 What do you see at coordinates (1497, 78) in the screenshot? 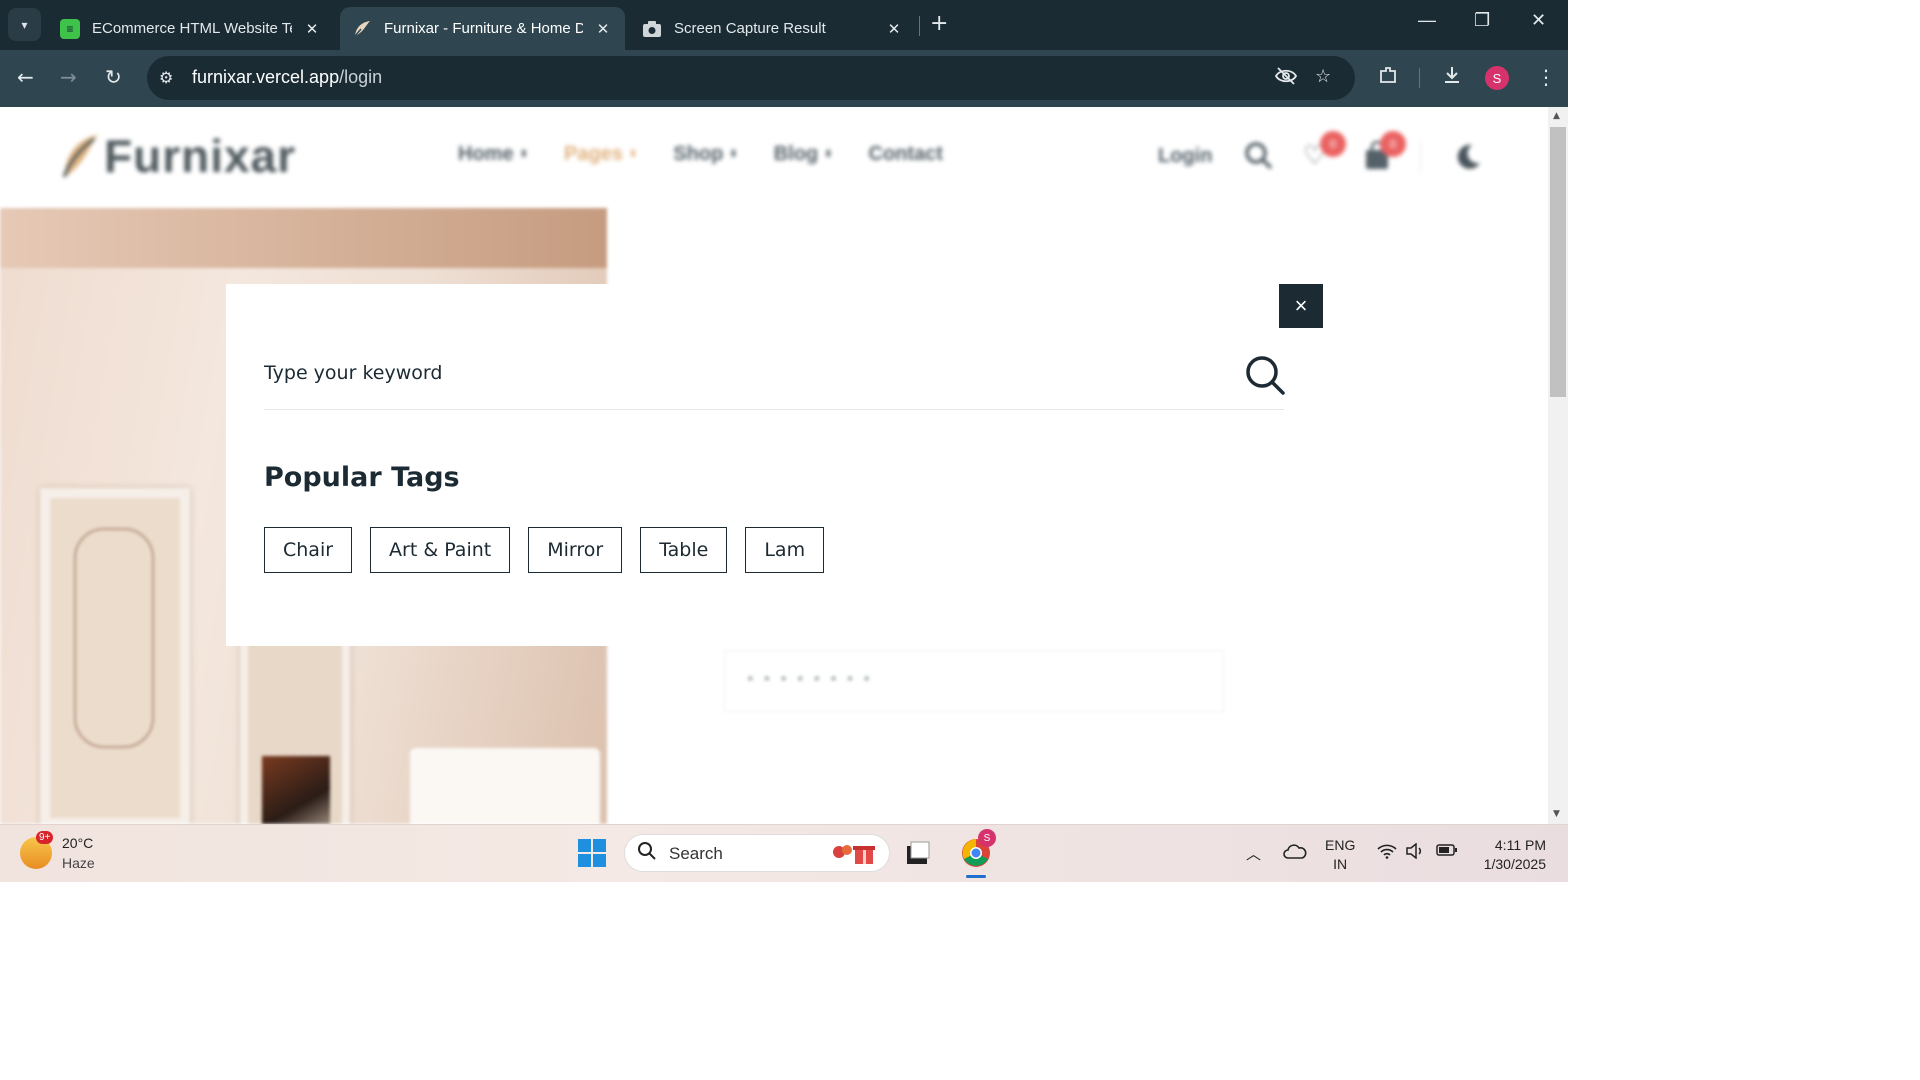
I see `profile-avatar: S` at bounding box center [1497, 78].